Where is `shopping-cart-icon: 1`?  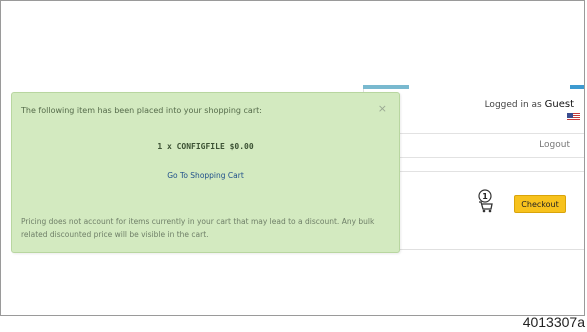 shopping-cart-icon: 1 is located at coordinates (485, 201).